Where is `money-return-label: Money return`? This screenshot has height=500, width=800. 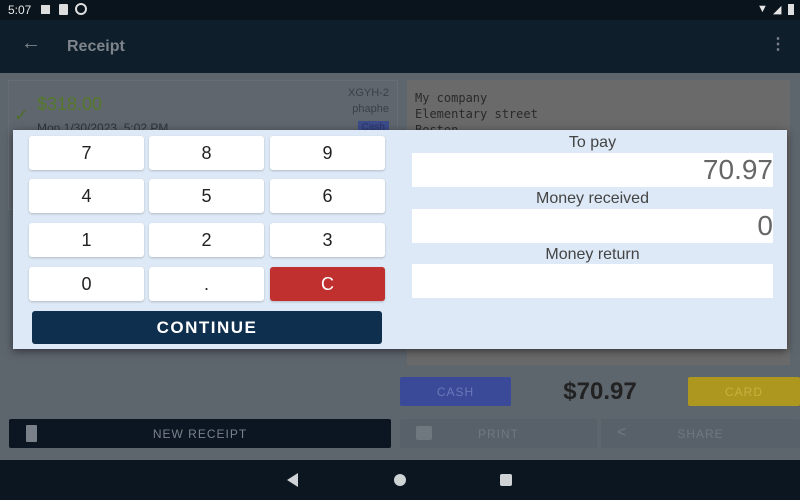 money-return-label: Money return is located at coordinates (592, 254).